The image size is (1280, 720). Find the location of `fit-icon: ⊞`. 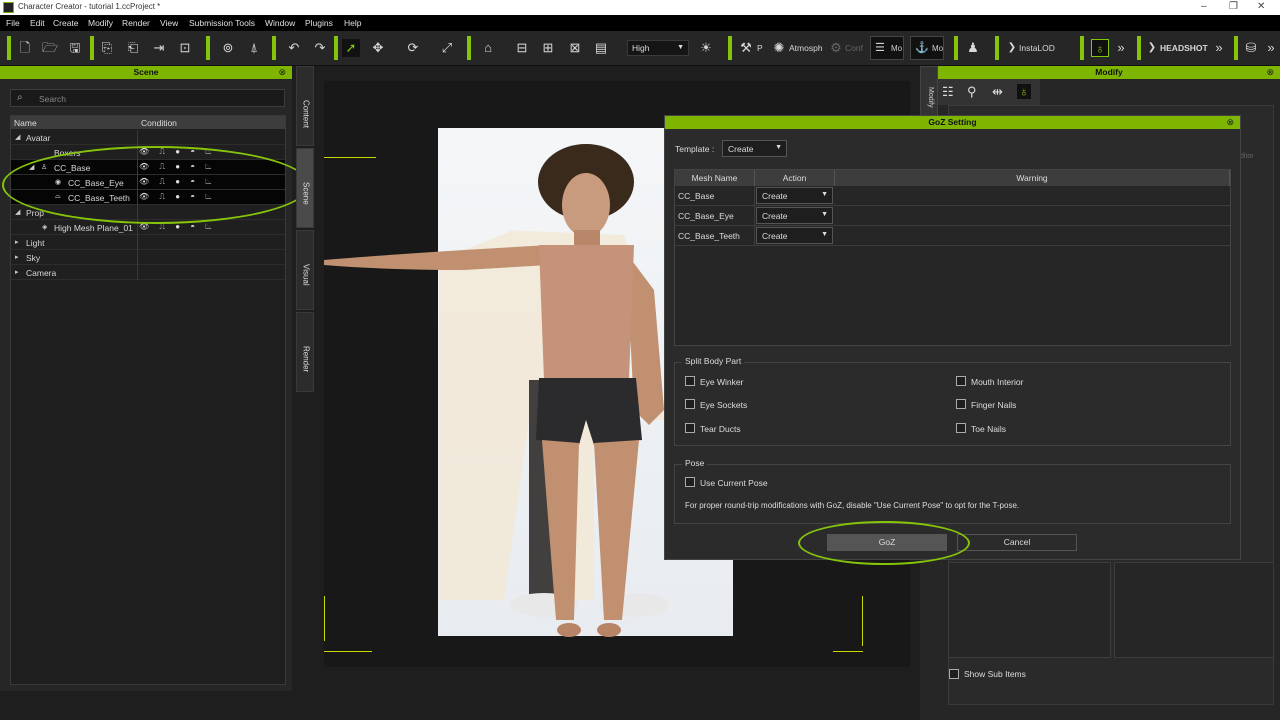

fit-icon: ⊞ is located at coordinates (548, 48).